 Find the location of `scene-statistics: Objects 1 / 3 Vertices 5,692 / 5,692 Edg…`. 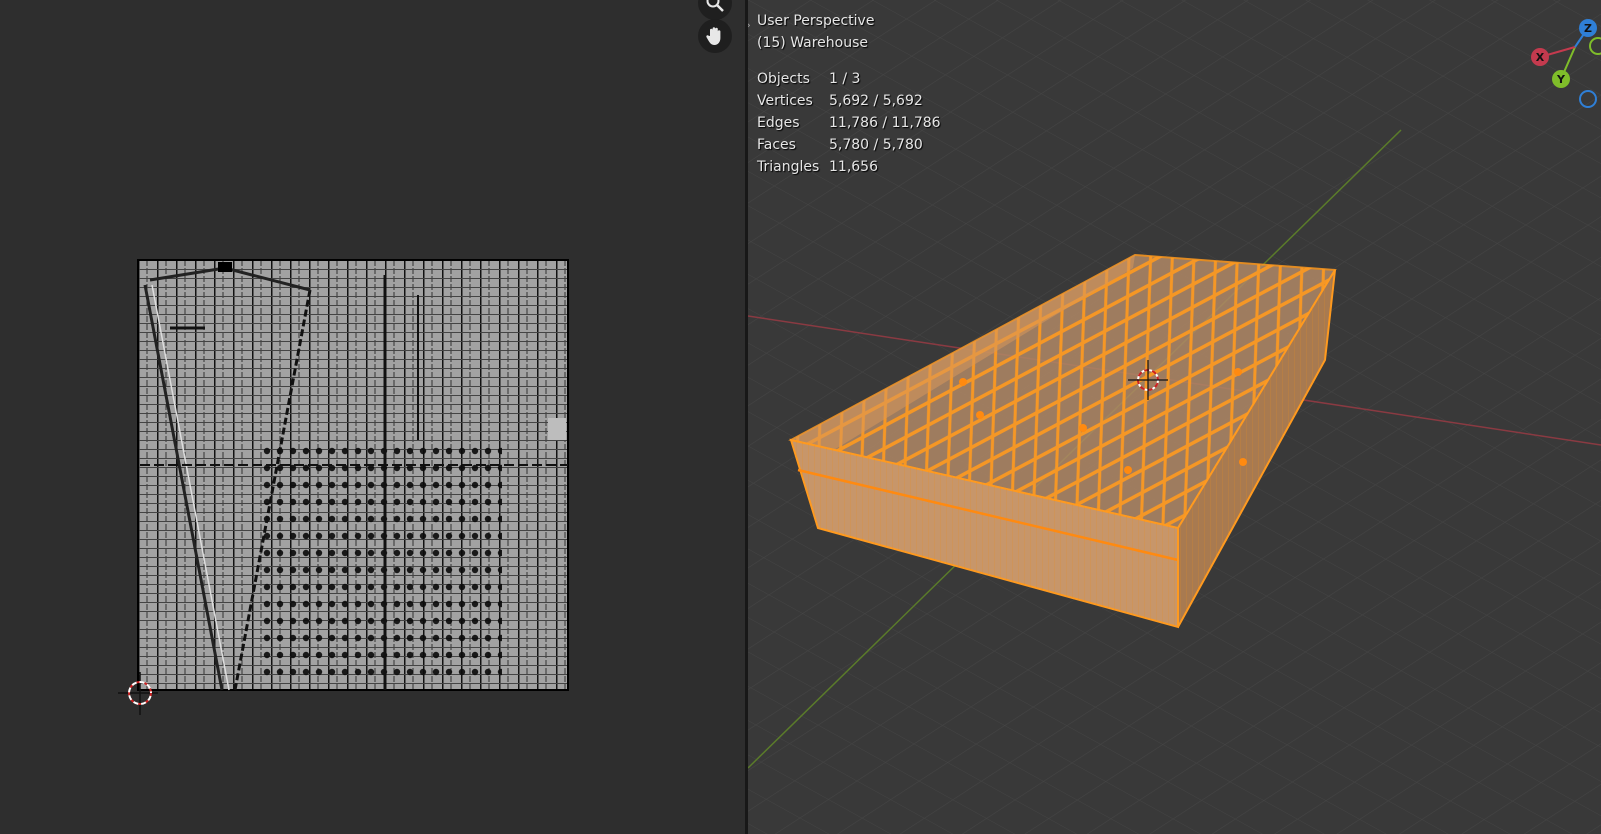

scene-statistics: Objects 1 / 3 Vertices 5,692 / 5,692 Edg… is located at coordinates (849, 123).